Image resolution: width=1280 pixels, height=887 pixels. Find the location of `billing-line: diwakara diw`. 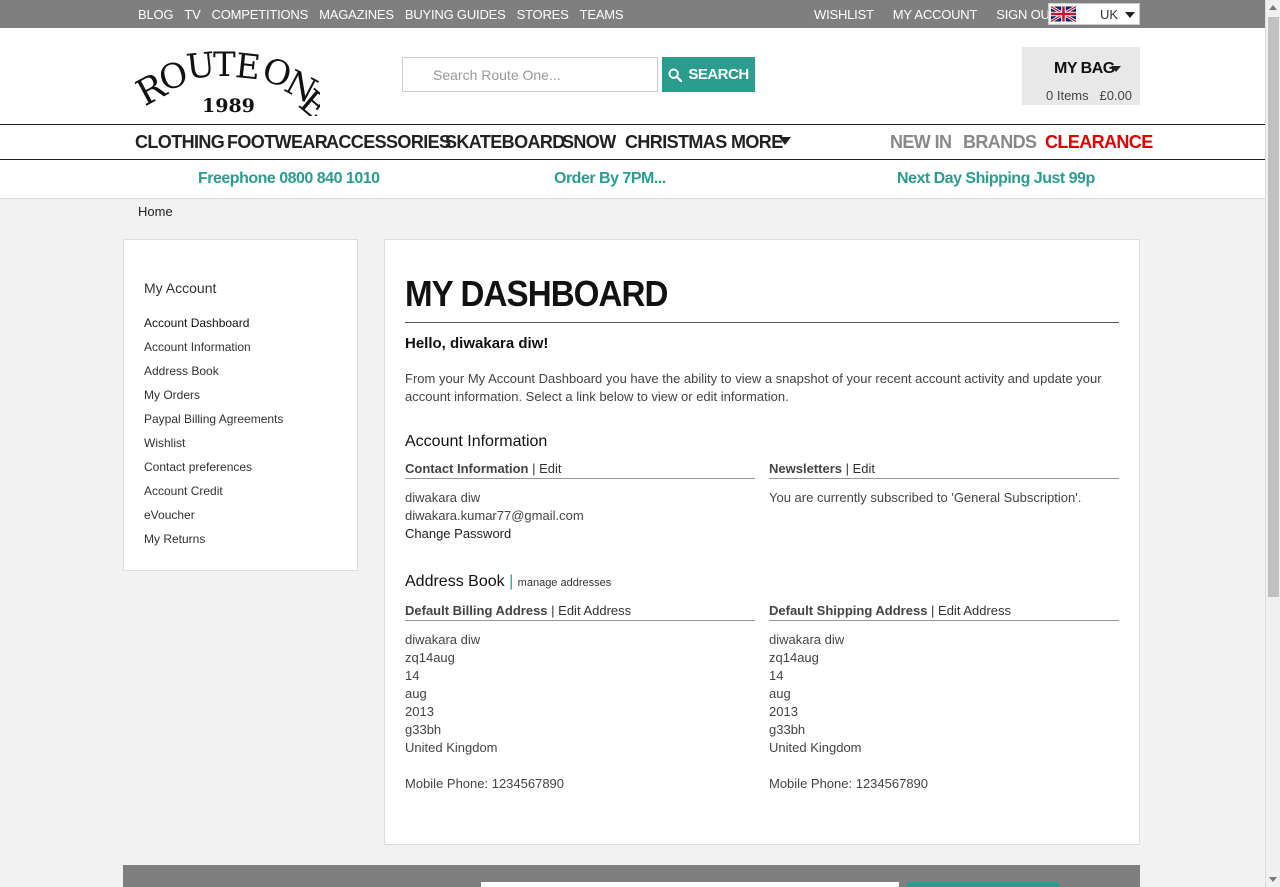

billing-line: diwakara diw is located at coordinates (443, 639).